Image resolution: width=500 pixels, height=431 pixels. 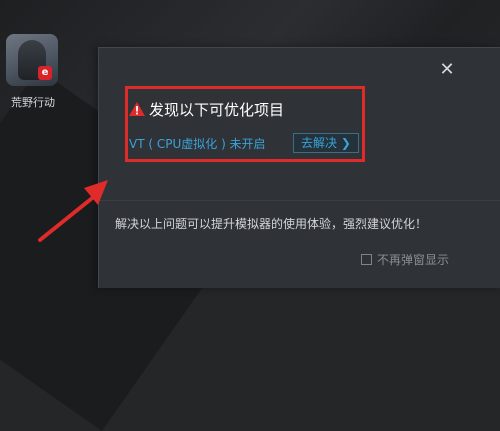 I want to click on warning-title: 发现以下可优化项目, so click(x=217, y=110).